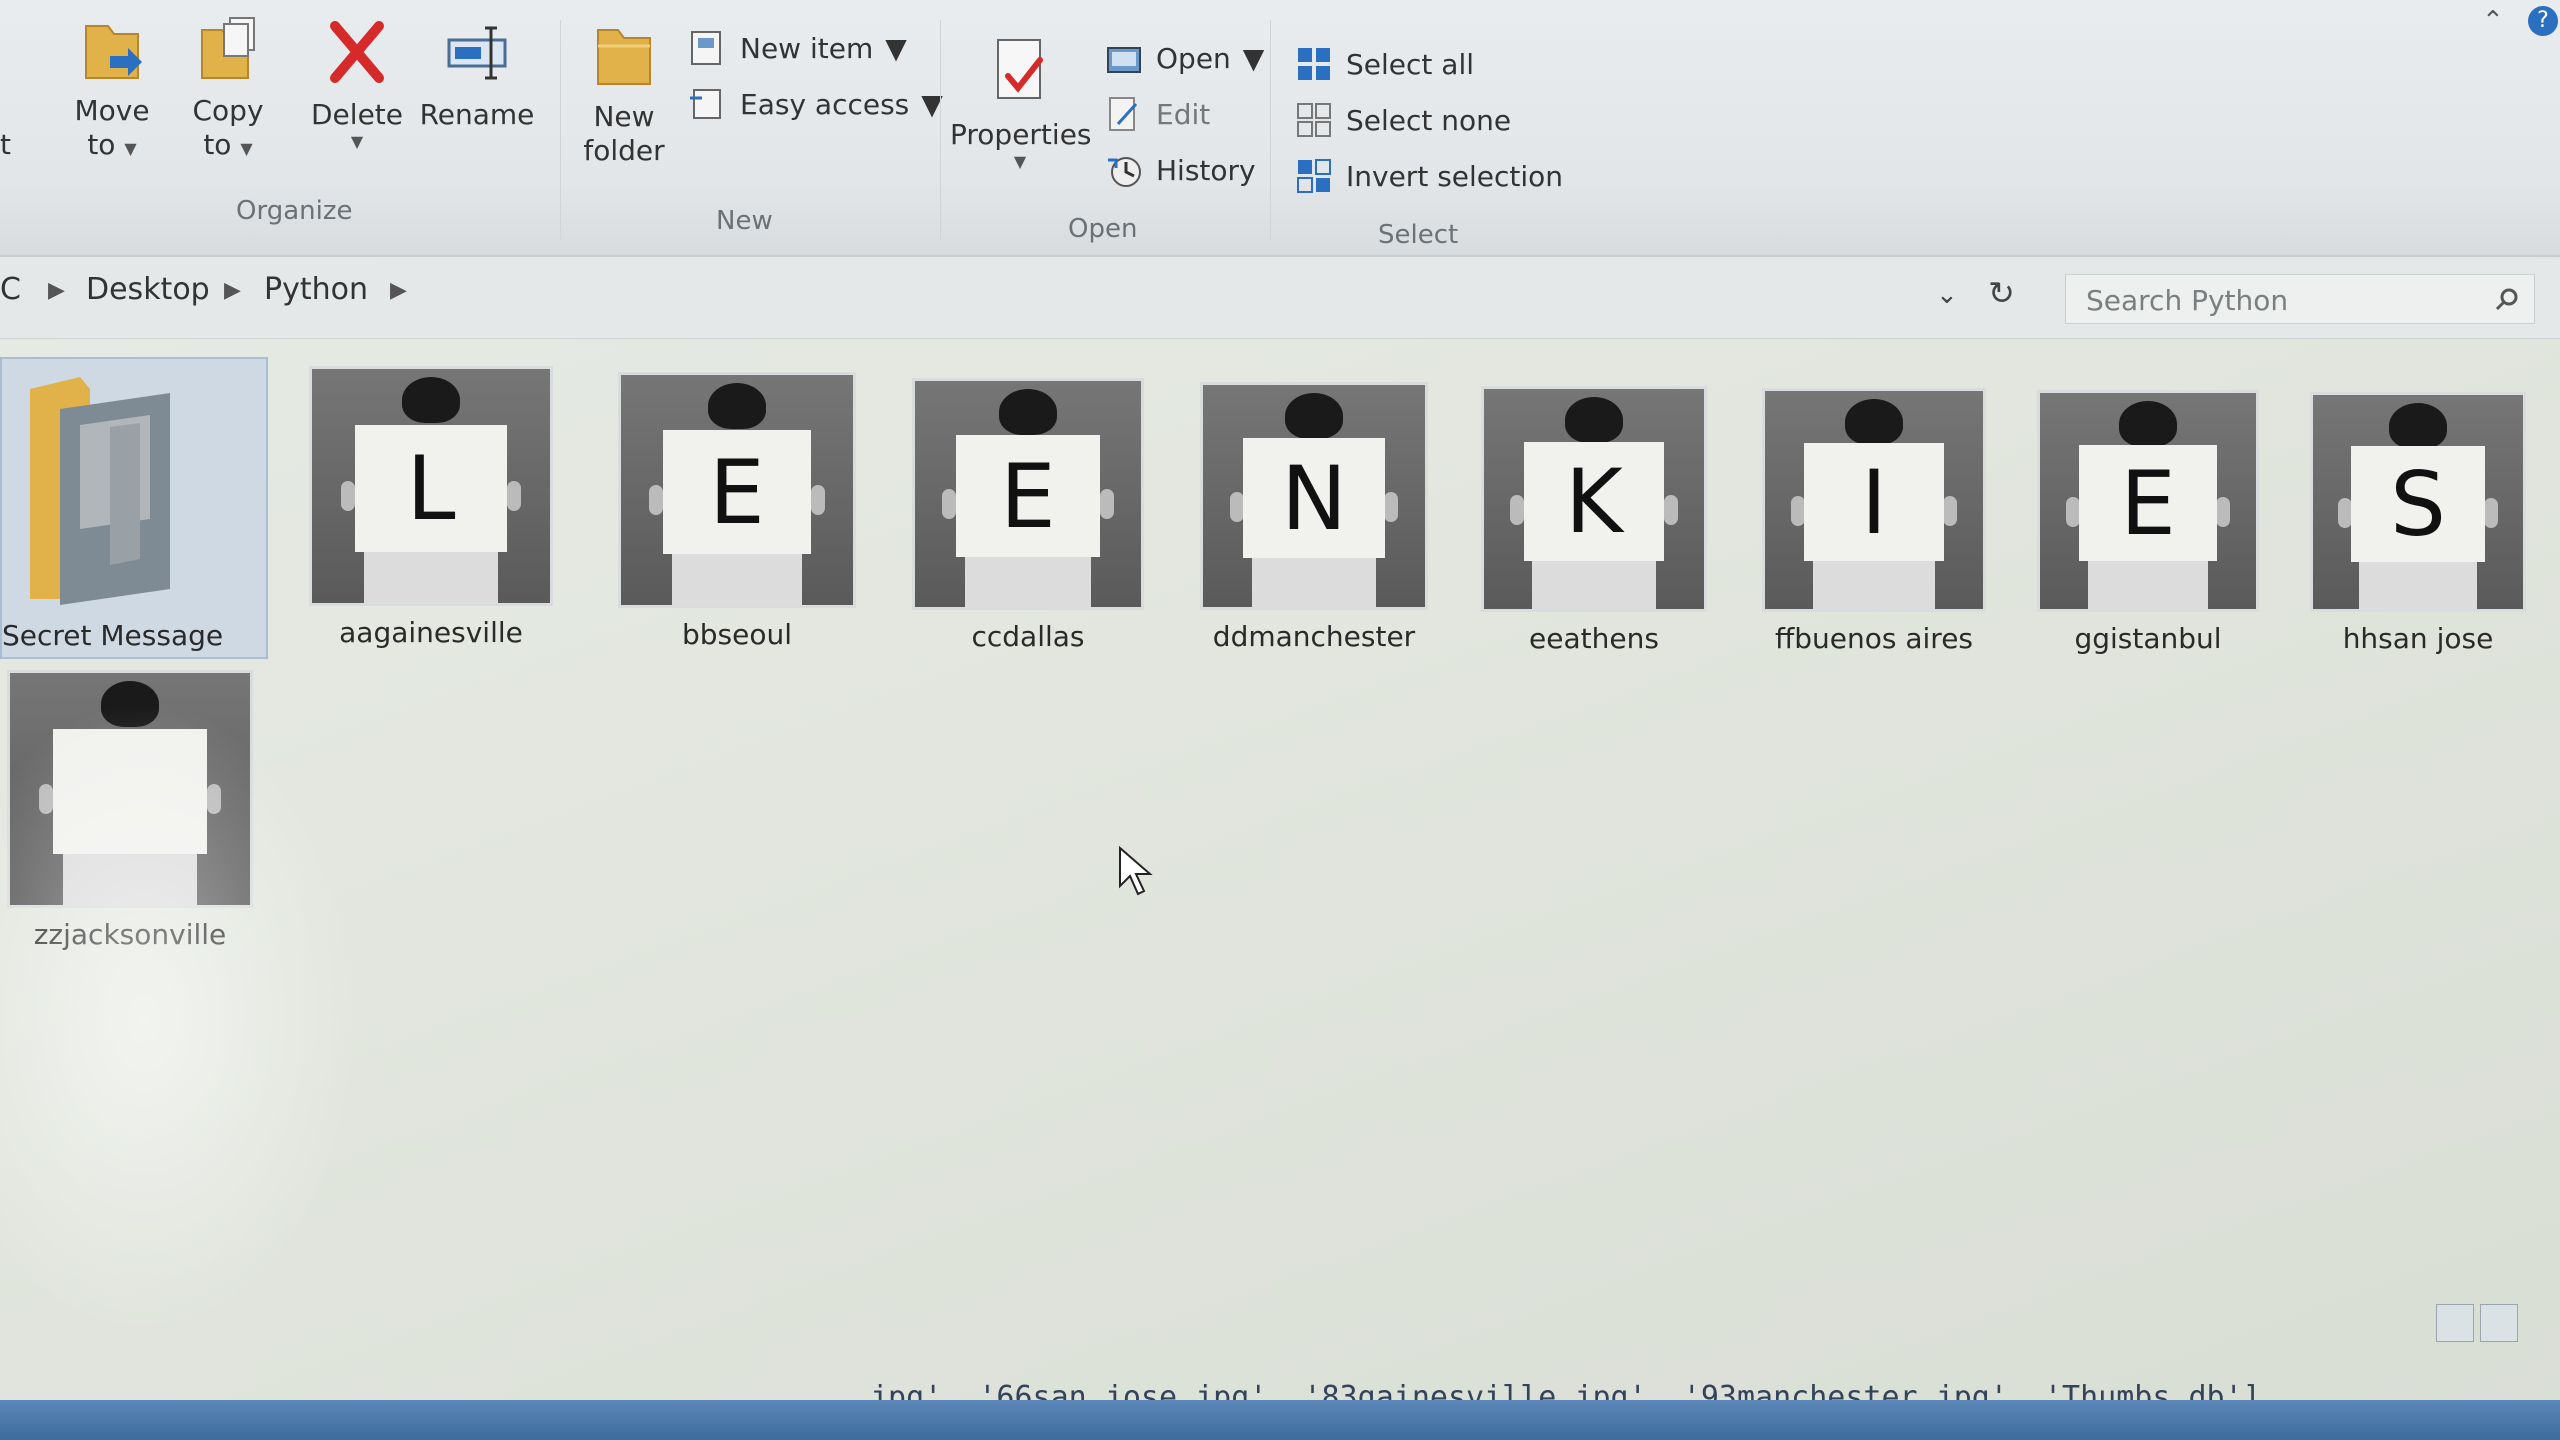 Image resolution: width=2560 pixels, height=1440 pixels. I want to click on sign-letter: I, so click(1874, 502).